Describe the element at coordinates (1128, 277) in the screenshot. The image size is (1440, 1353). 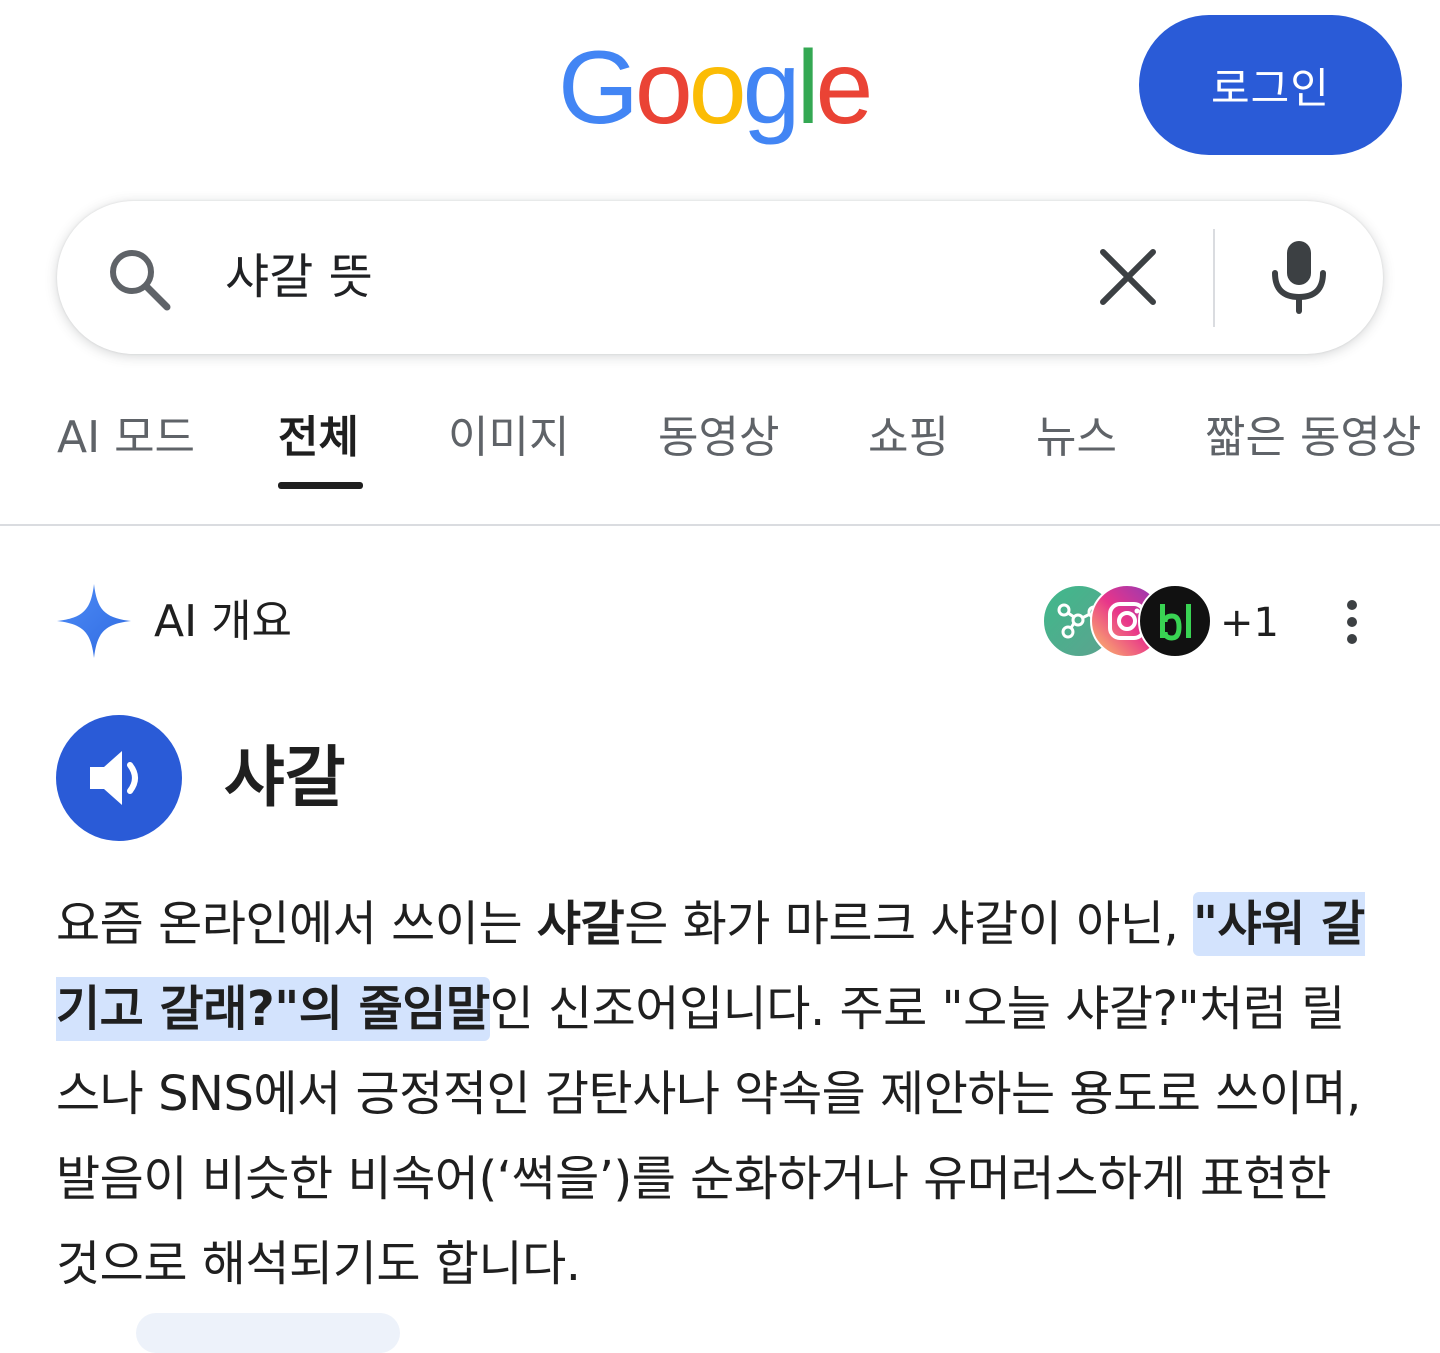
I see `clear-icon` at that location.